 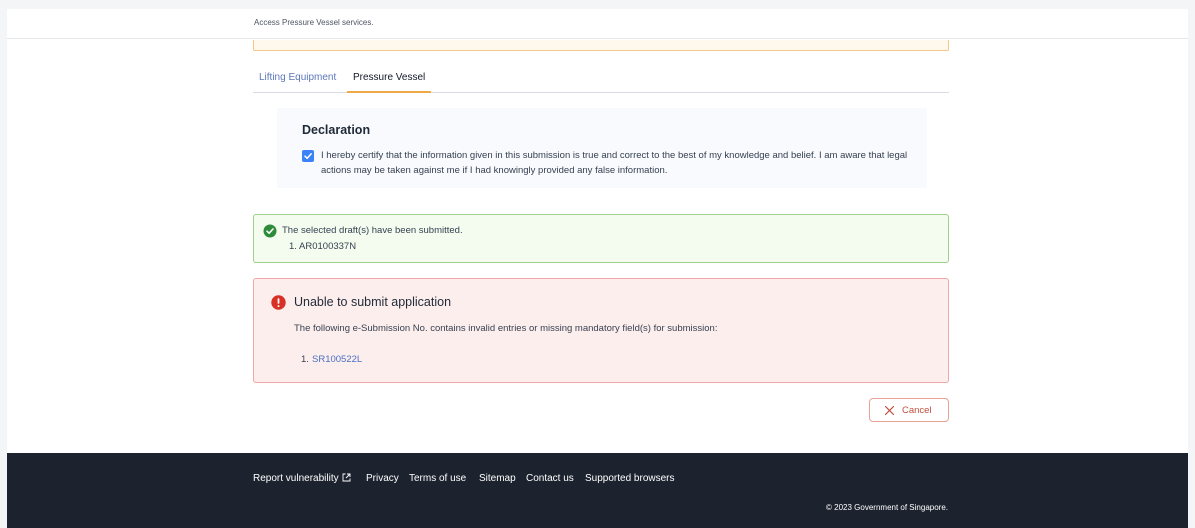 I want to click on footer-link-supported-browsers: Supported browsers, so click(x=630, y=478).